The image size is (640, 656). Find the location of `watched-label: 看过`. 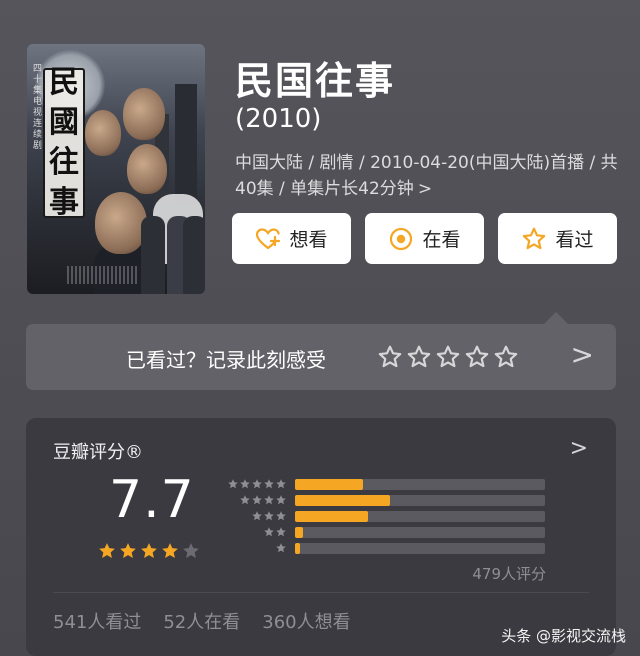

watched-label: 看过 is located at coordinates (574, 240).